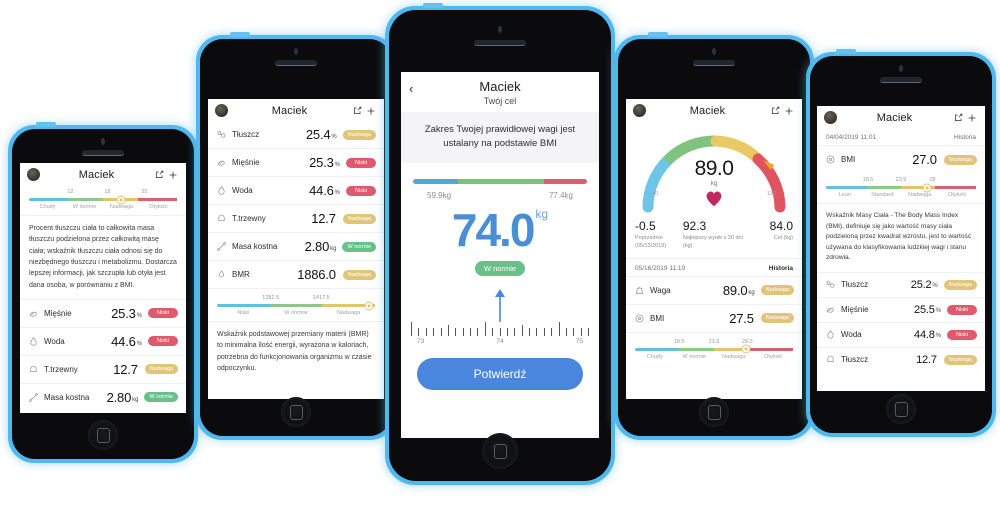 This screenshot has width=1000, height=505. I want to click on scale-tick: 1282.5, so click(271, 298).